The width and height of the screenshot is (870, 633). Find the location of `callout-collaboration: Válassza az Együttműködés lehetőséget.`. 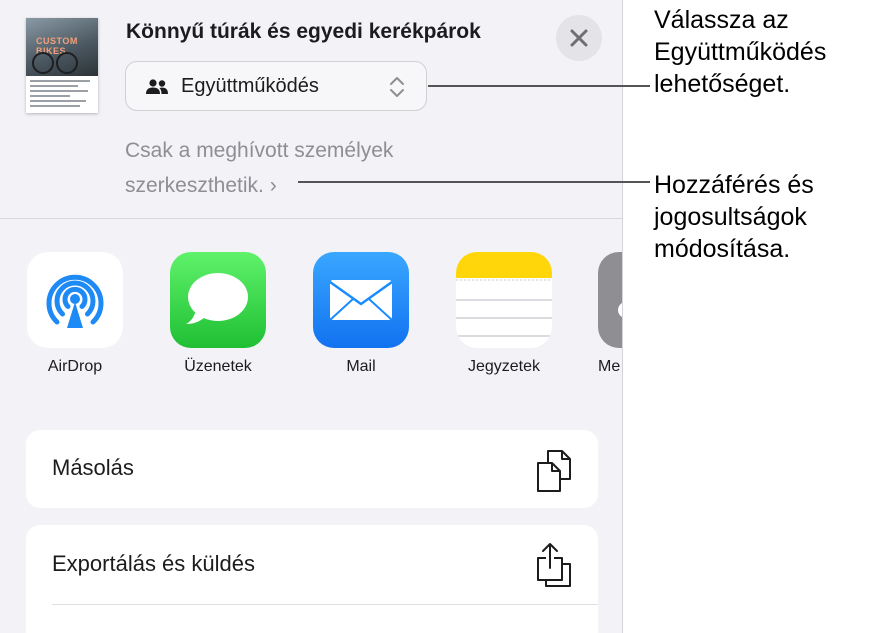

callout-collaboration: Válassza az Együttműködés lehetőséget. is located at coordinates (740, 52).